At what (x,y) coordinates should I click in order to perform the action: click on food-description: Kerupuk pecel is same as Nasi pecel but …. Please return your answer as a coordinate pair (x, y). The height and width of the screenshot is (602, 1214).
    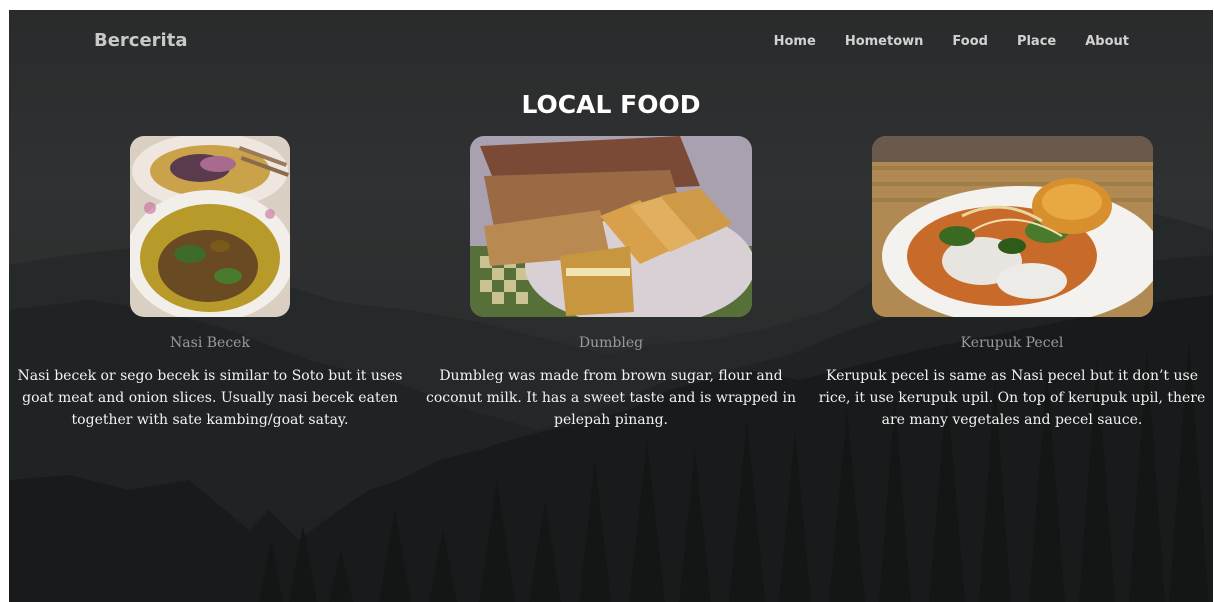
    Looking at the image, I should click on (1012, 398).